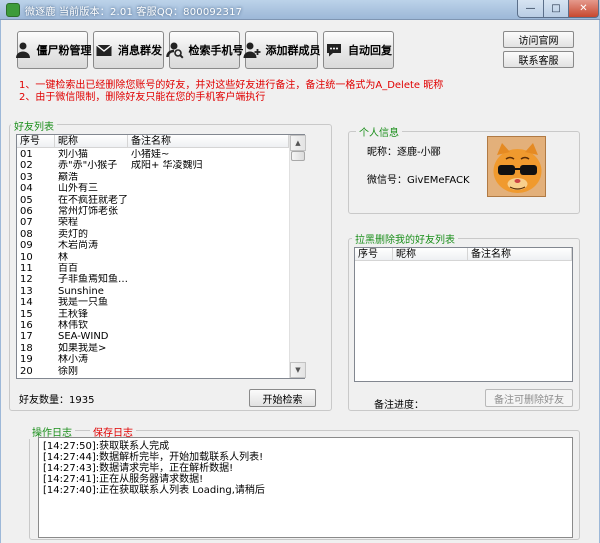 The height and width of the screenshot is (543, 600). I want to click on row-nickname: 巅浩, so click(68, 177).